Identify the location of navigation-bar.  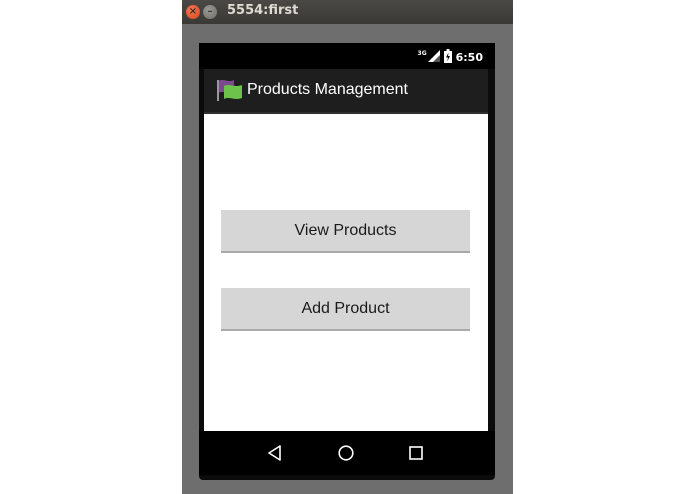
(347, 453).